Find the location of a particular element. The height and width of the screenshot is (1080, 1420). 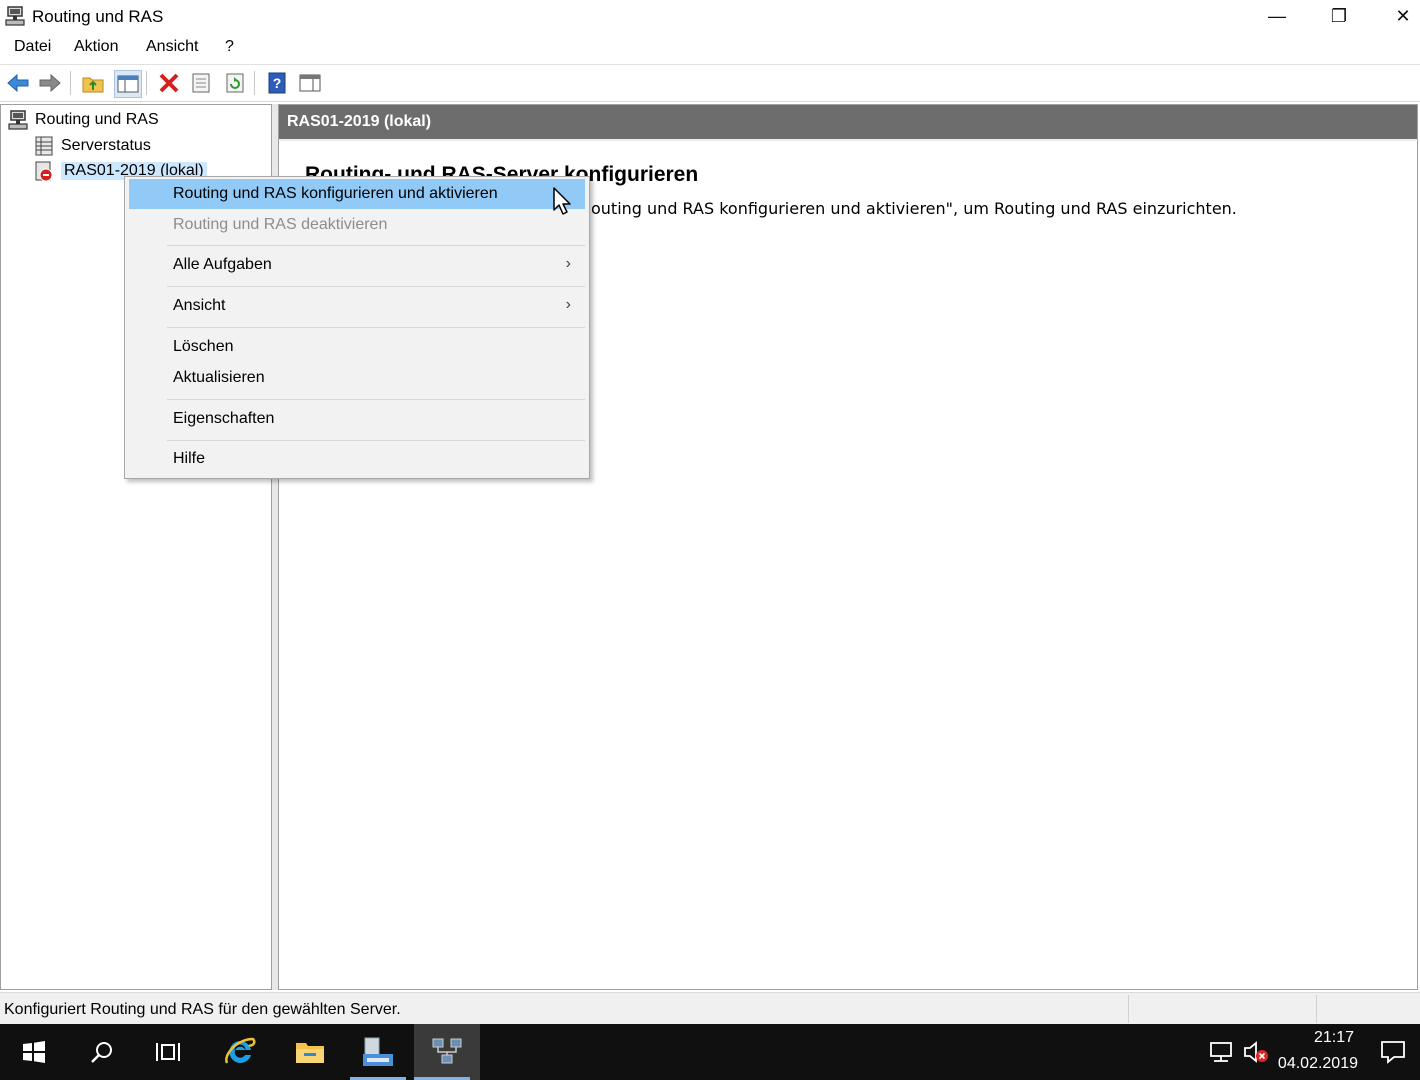

menu-item-label: Alle Aufgaben is located at coordinates (222, 264).